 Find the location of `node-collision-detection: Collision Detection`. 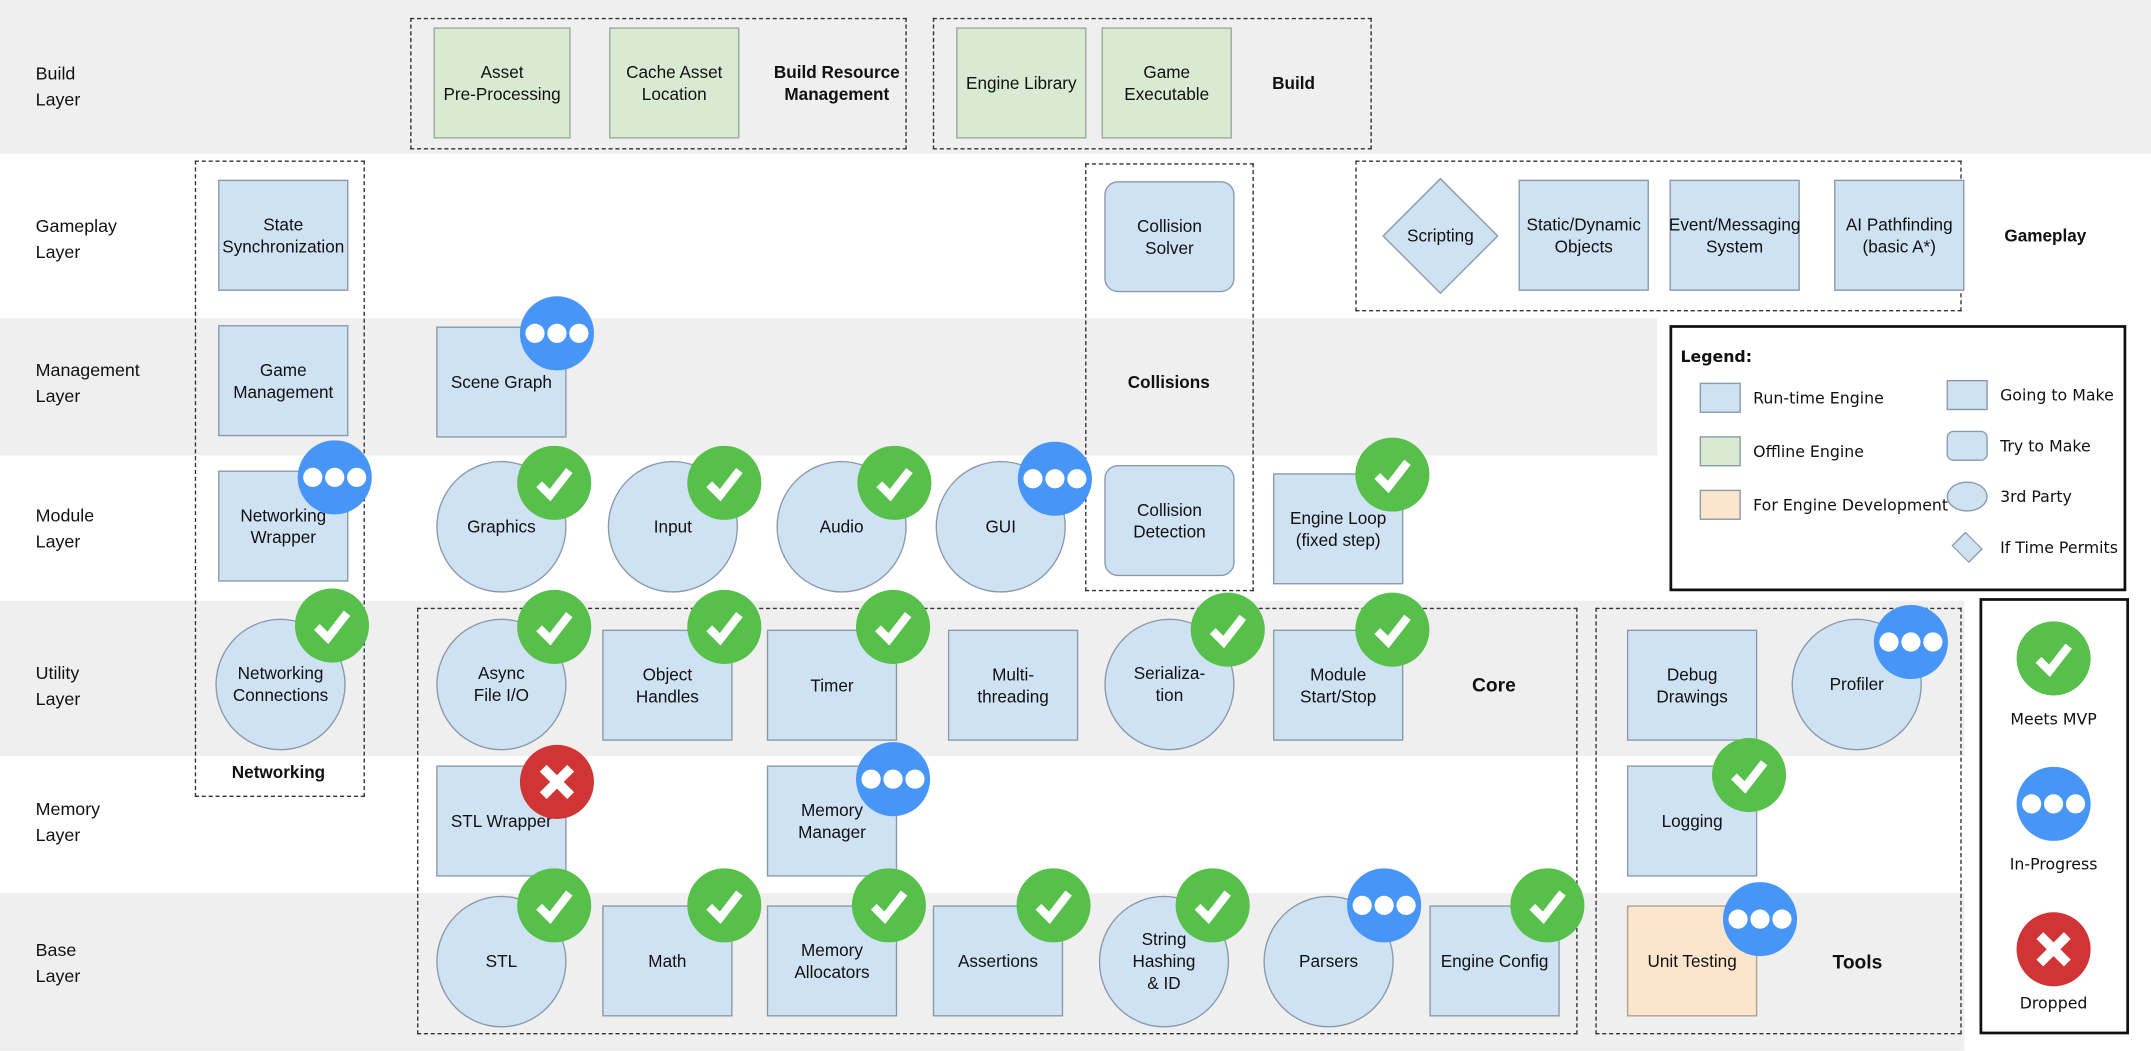

node-collision-detection: Collision Detection is located at coordinates (1169, 521).